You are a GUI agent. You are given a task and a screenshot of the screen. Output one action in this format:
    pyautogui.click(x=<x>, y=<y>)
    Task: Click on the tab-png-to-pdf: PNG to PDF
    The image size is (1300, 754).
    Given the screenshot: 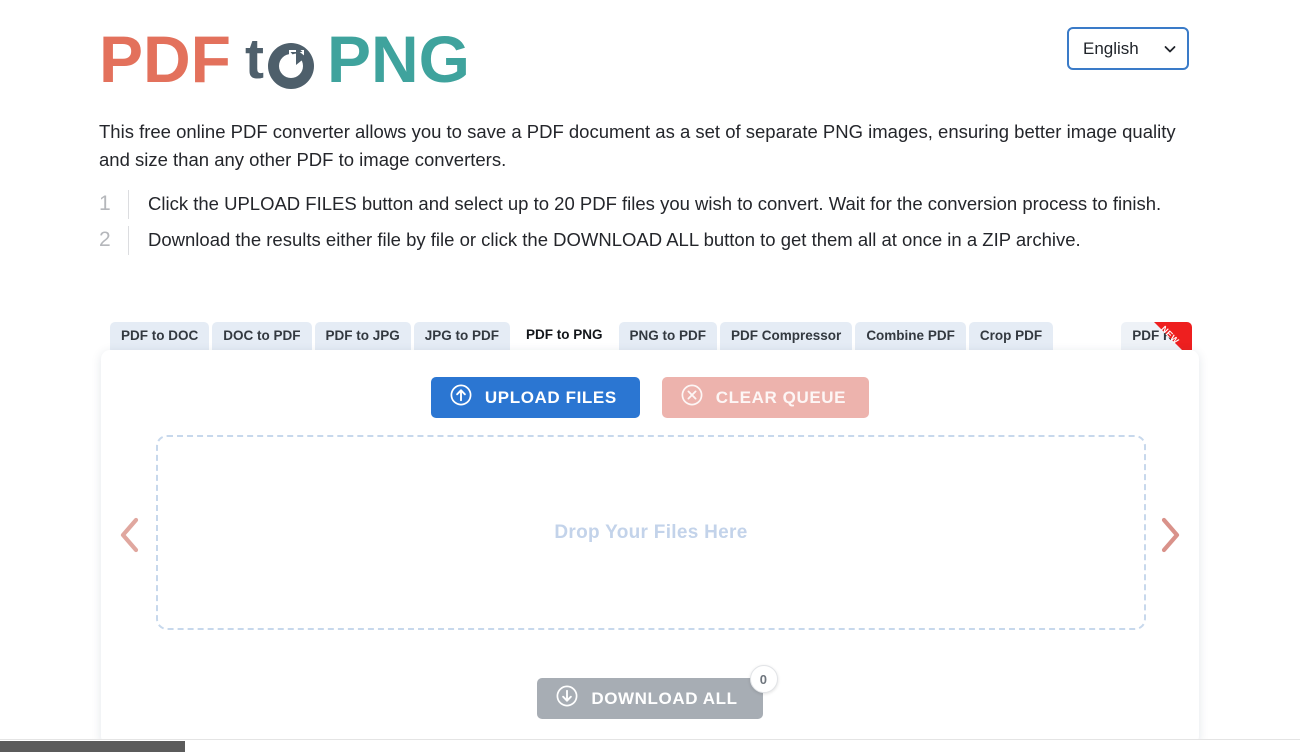 What is the action you would take?
    pyautogui.click(x=668, y=336)
    